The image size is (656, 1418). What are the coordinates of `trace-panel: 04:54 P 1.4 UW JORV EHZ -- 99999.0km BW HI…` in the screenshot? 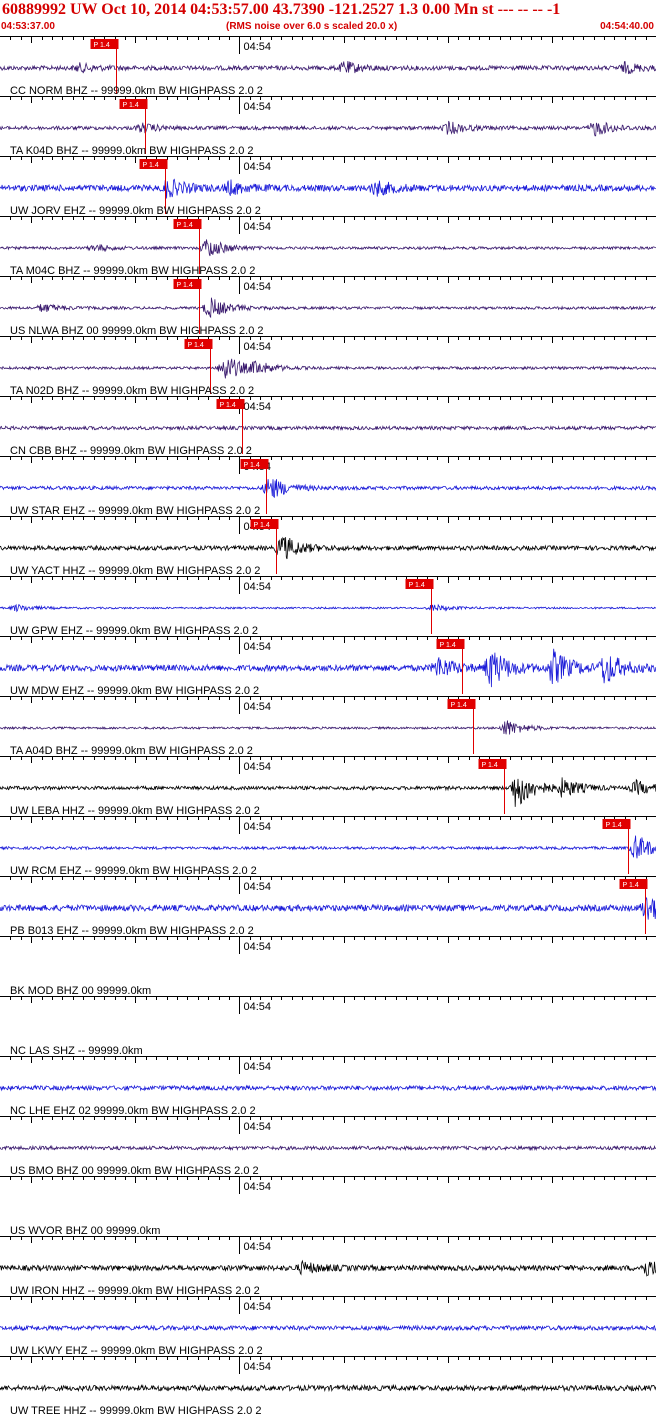 It's located at (328, 186).